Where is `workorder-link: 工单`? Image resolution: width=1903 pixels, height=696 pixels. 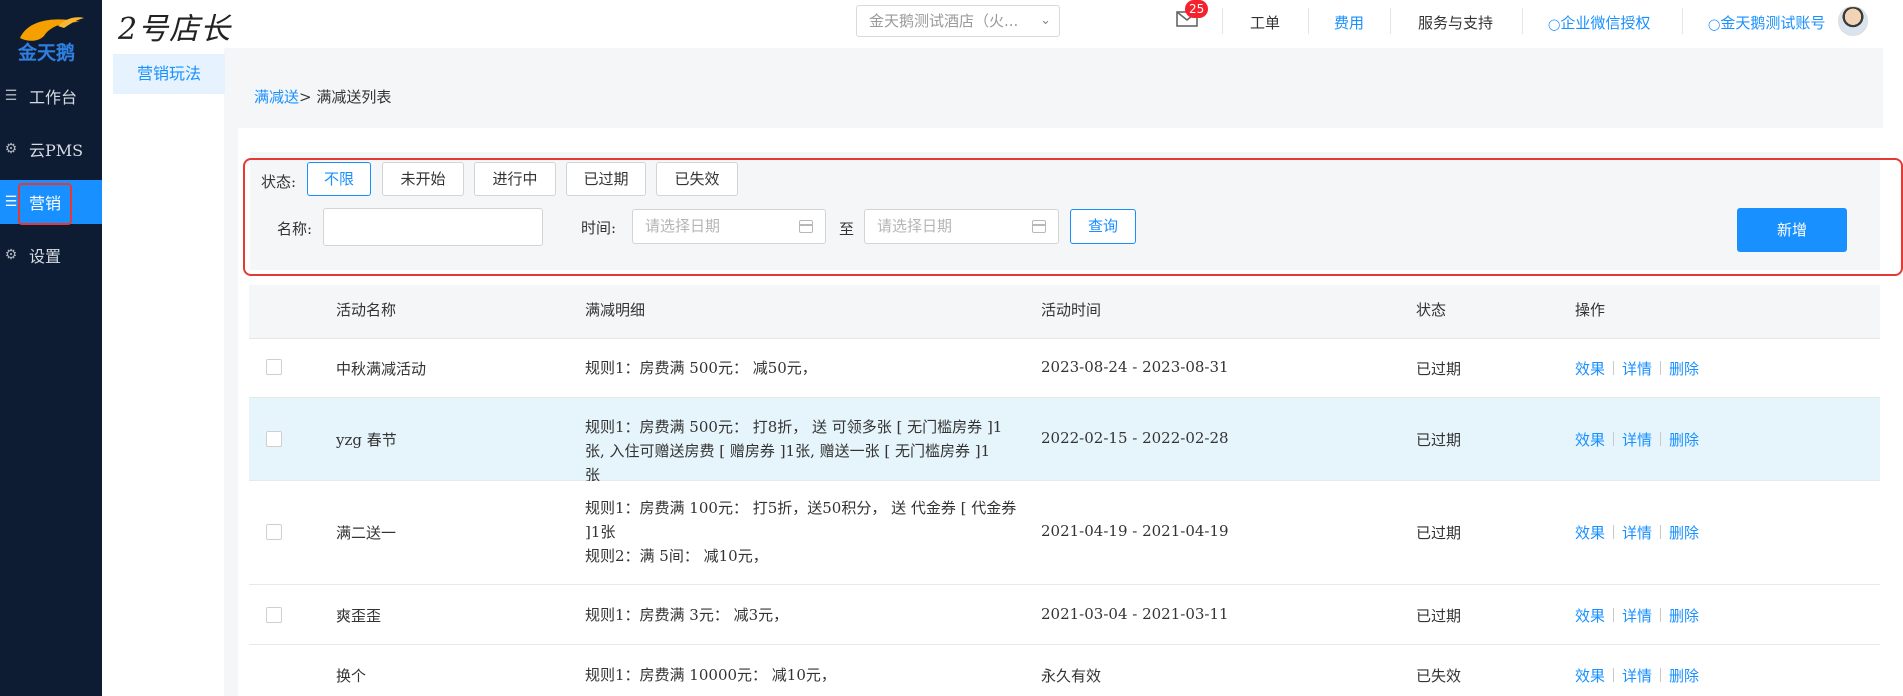 workorder-link: 工单 is located at coordinates (1265, 22).